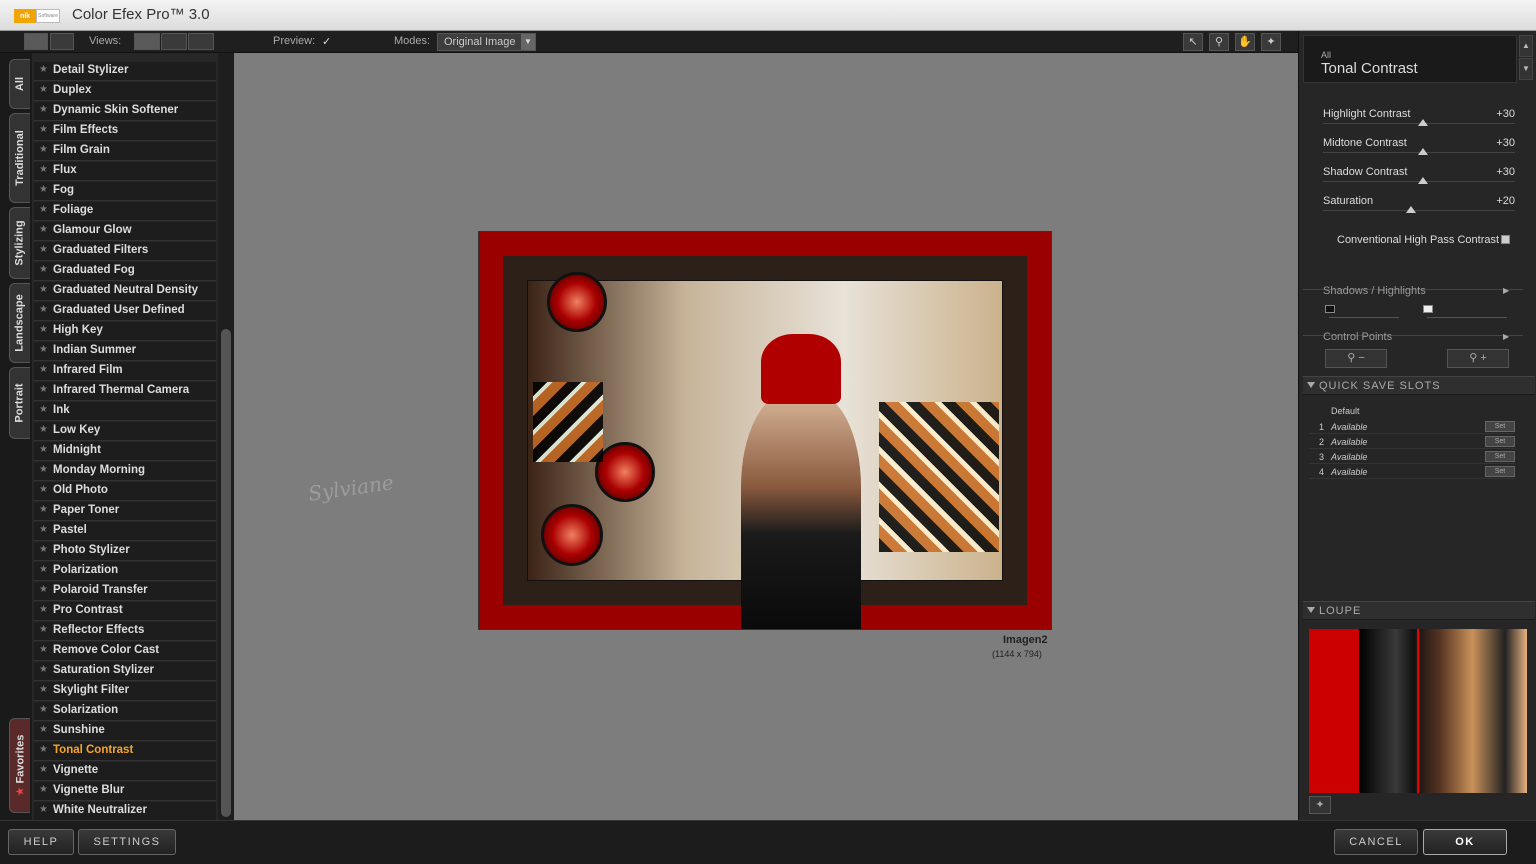 Image resolution: width=1536 pixels, height=864 pixels. What do you see at coordinates (19, 84) in the screenshot?
I see `tab-all: All` at bounding box center [19, 84].